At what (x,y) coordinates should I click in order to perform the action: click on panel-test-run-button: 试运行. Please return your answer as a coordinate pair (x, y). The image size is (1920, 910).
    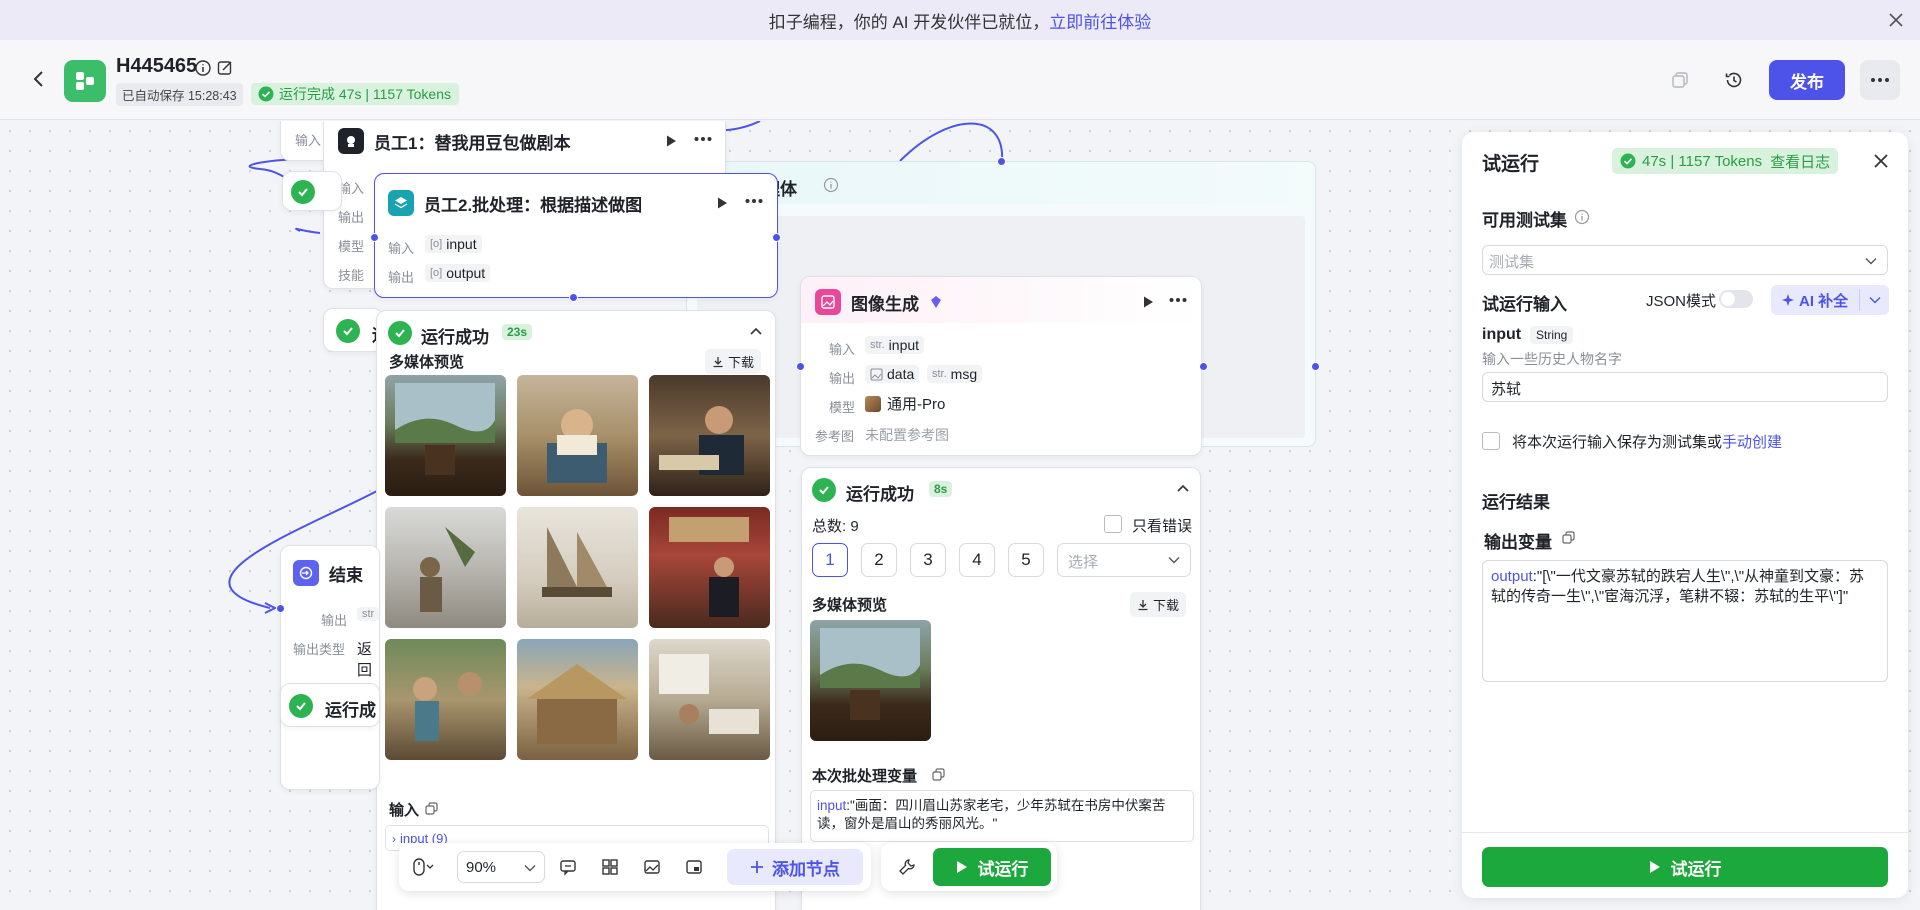
    Looking at the image, I should click on (1685, 867).